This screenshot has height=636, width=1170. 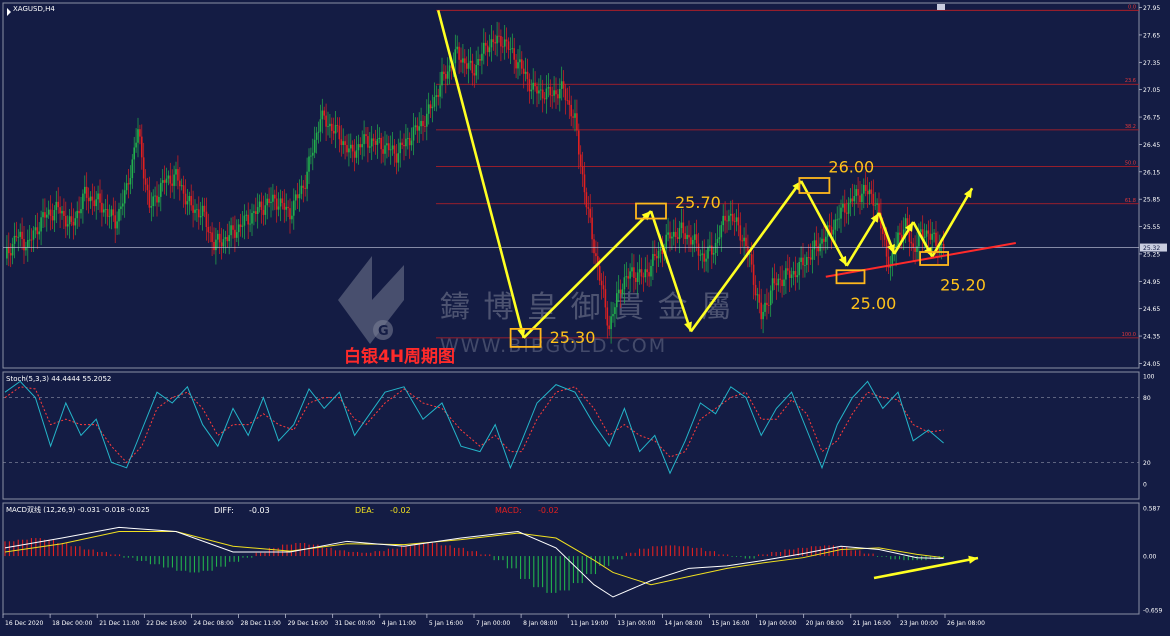 I want to click on time-tick-label: 19 Jan 00:00, so click(x=778, y=623).